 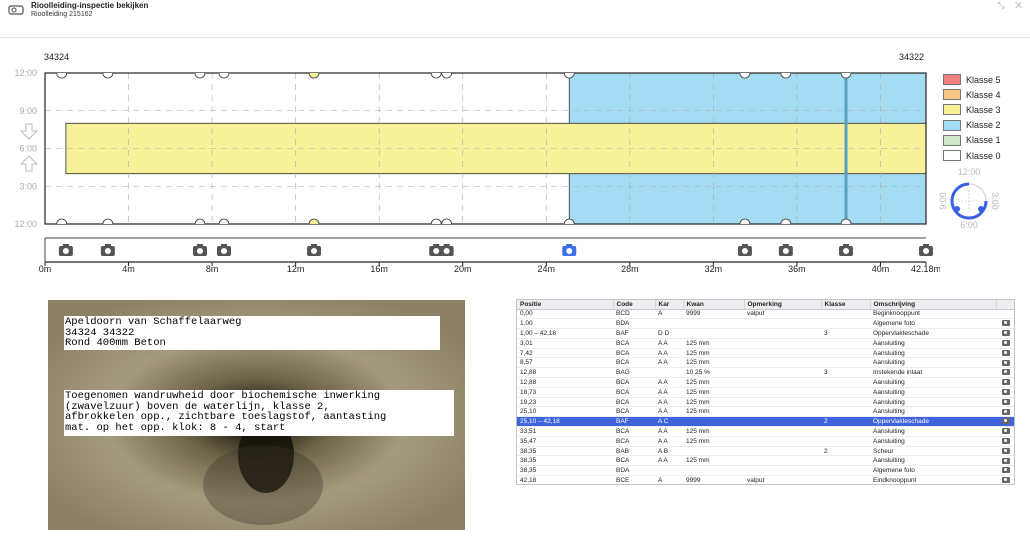 I want to click on column-header: Omschrijving, so click(x=933, y=305).